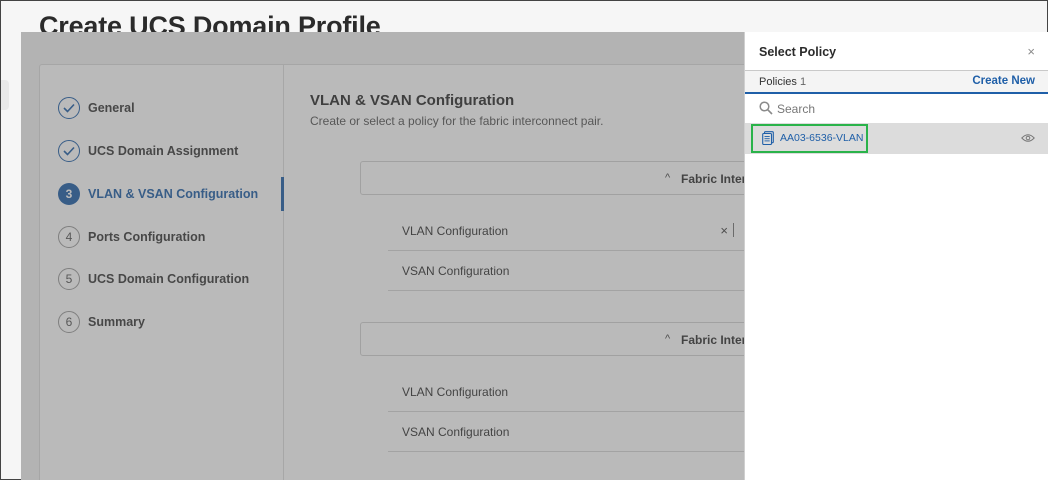  Describe the element at coordinates (798, 52) in the screenshot. I see `drawer-title: Select Policy` at that location.